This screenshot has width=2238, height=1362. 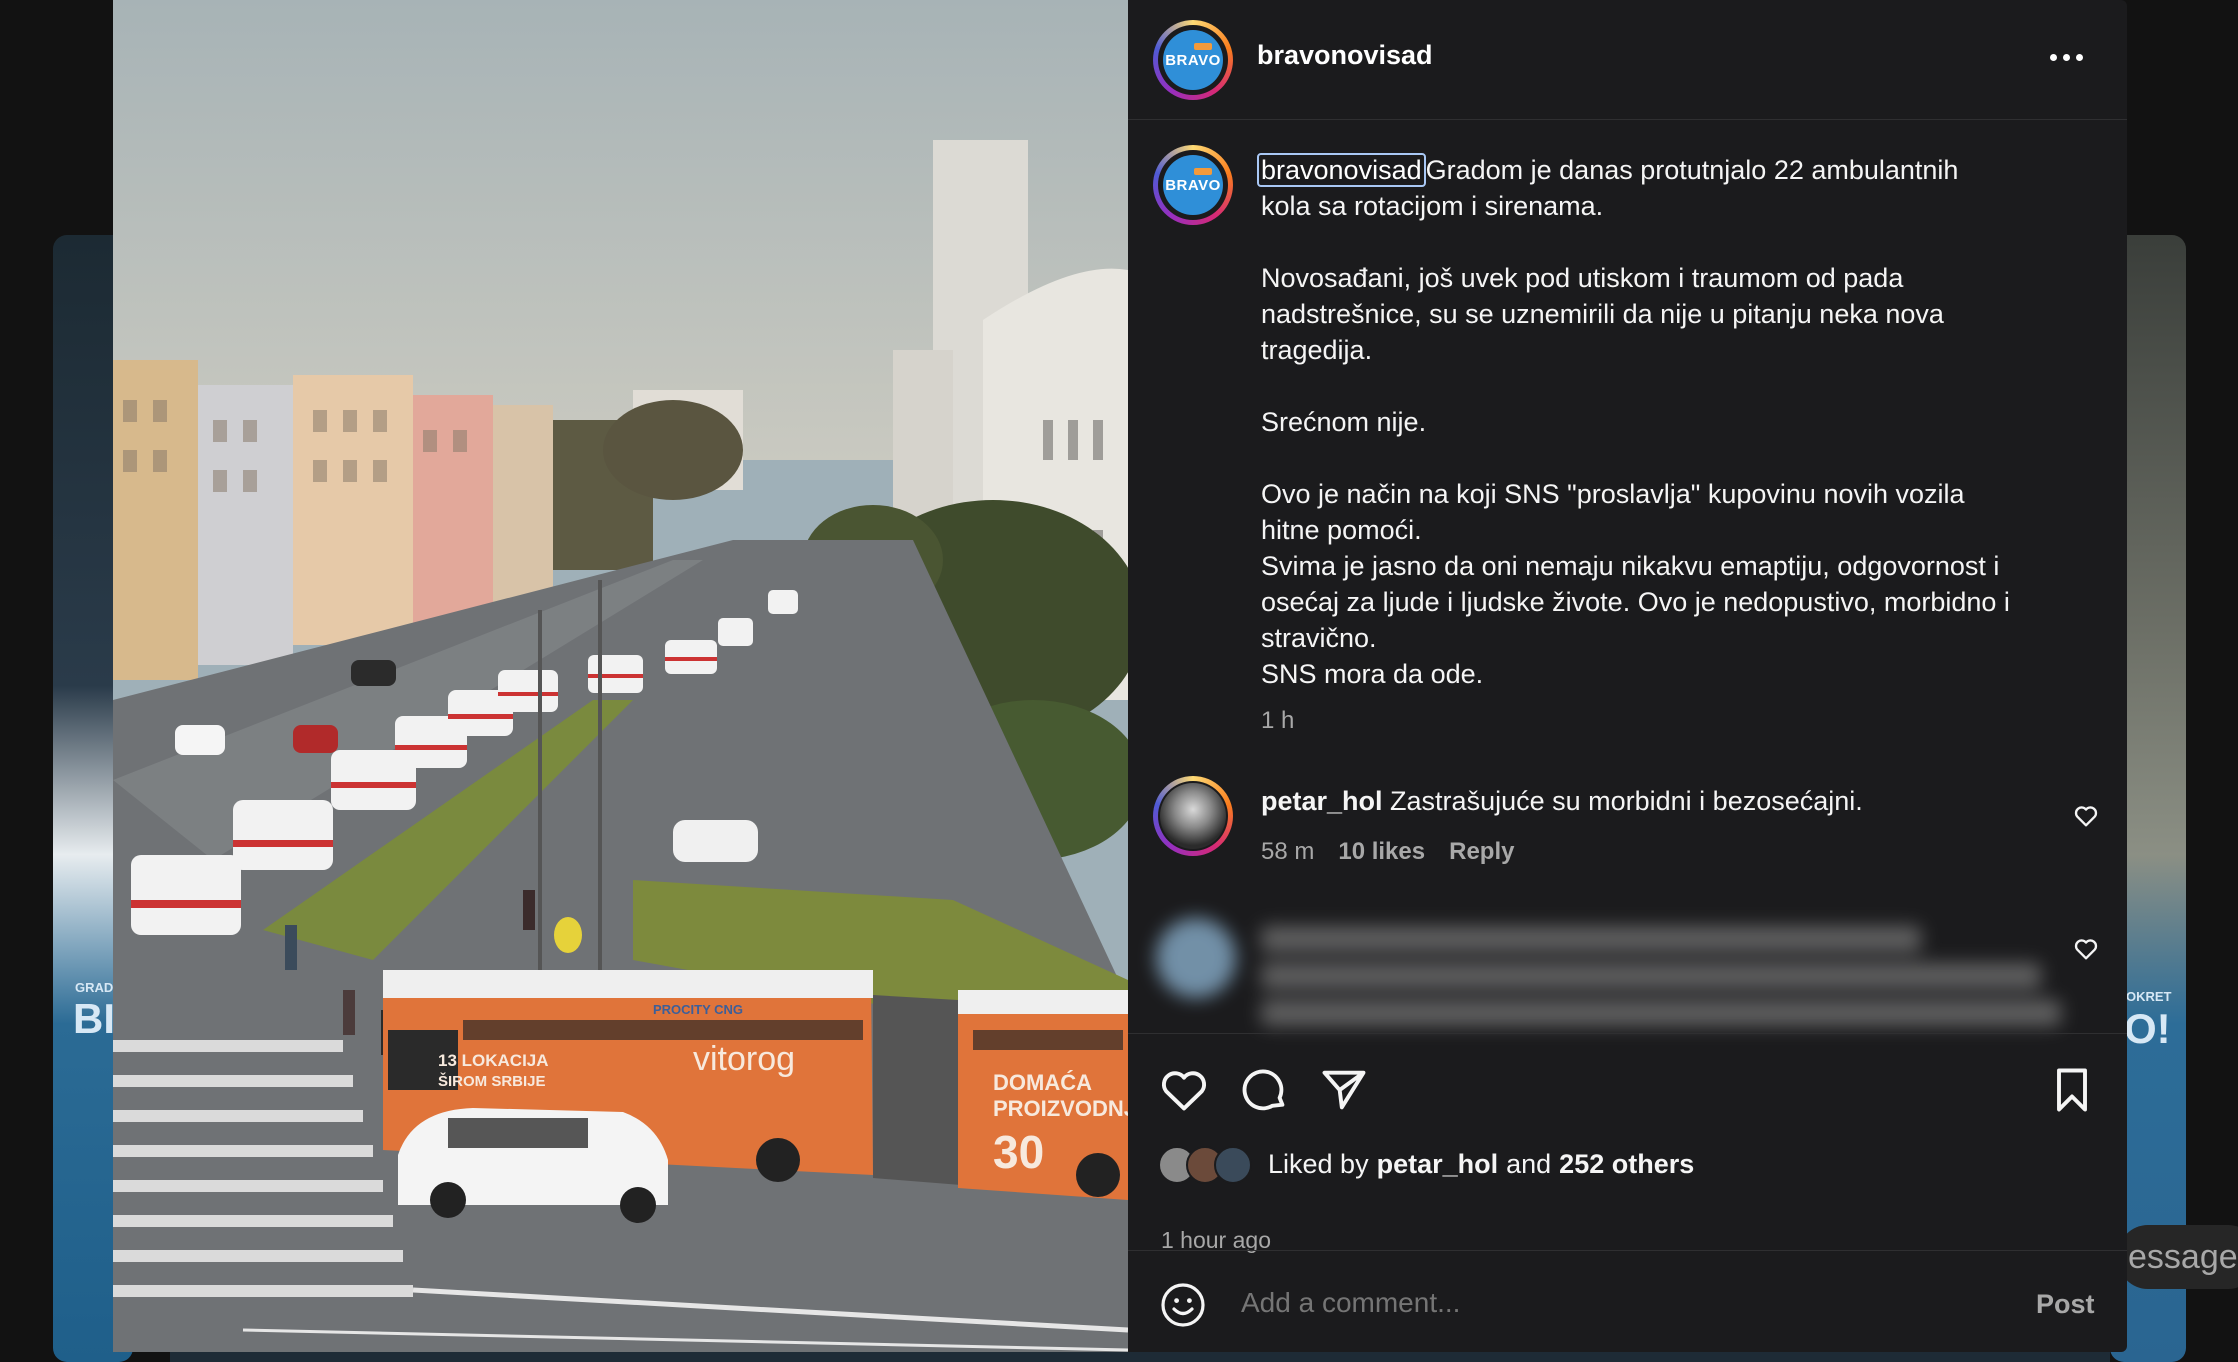 I want to click on liked-by-and: and, so click(x=1529, y=1163).